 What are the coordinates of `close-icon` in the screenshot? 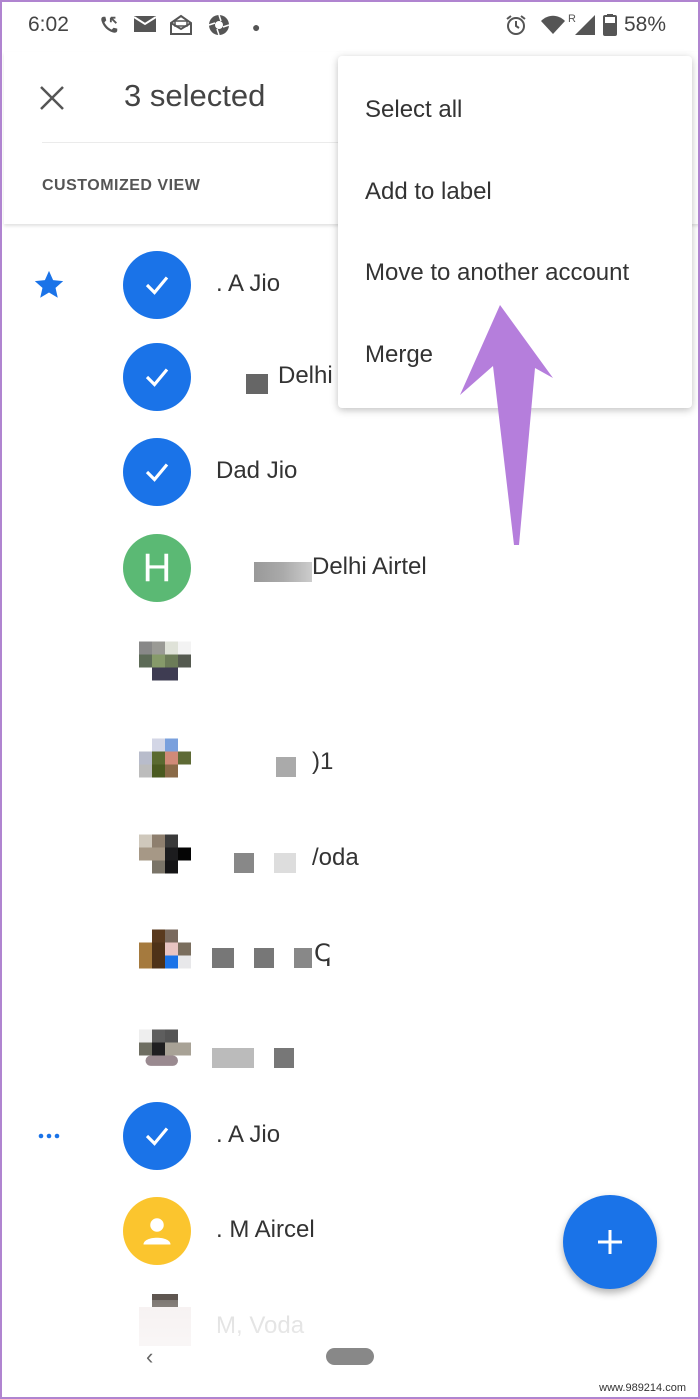 It's located at (52, 98).